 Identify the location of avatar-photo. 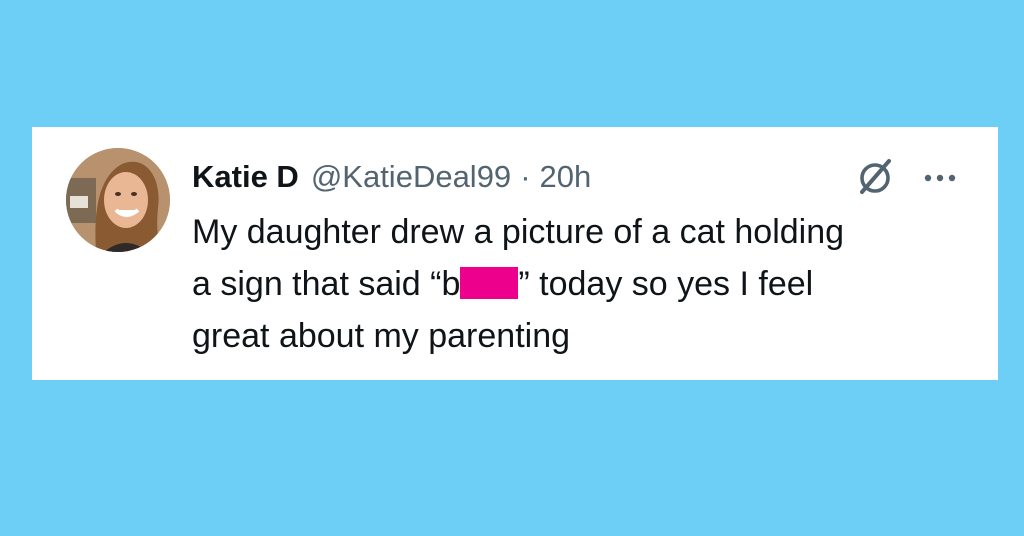
(118, 200).